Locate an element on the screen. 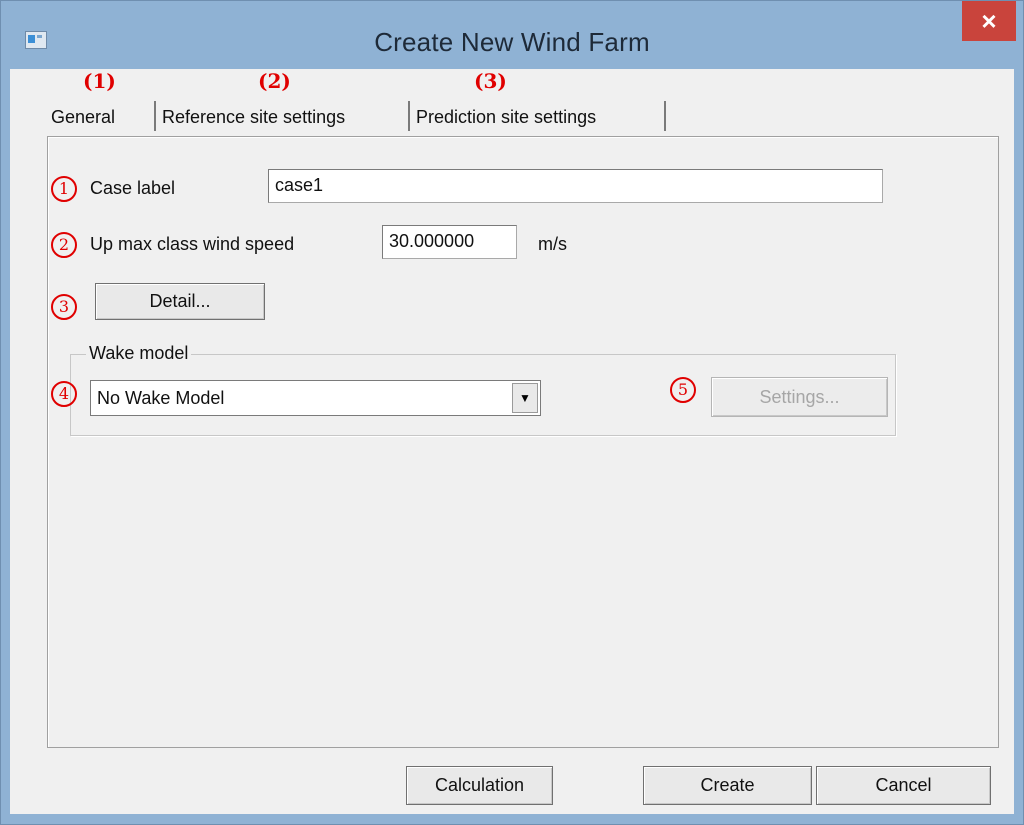 This screenshot has height=825, width=1024. create-button: Create is located at coordinates (727, 785).